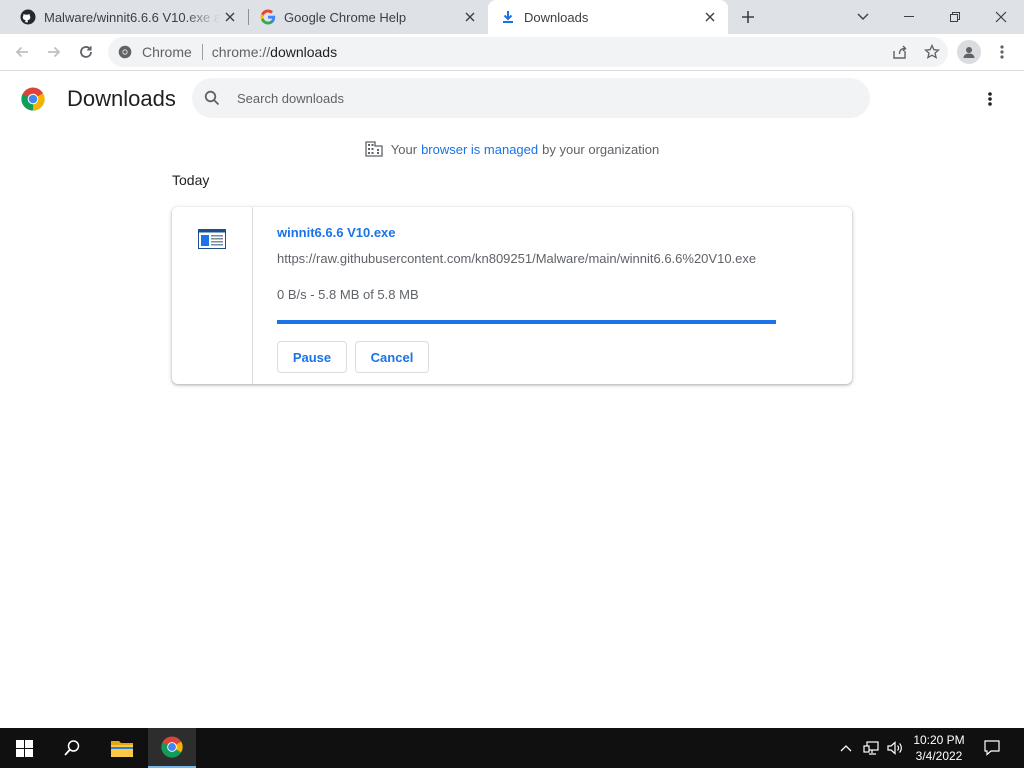 This screenshot has height=768, width=1024. Describe the element at coordinates (241, 52) in the screenshot. I see `url-scheme: chrome://` at that location.